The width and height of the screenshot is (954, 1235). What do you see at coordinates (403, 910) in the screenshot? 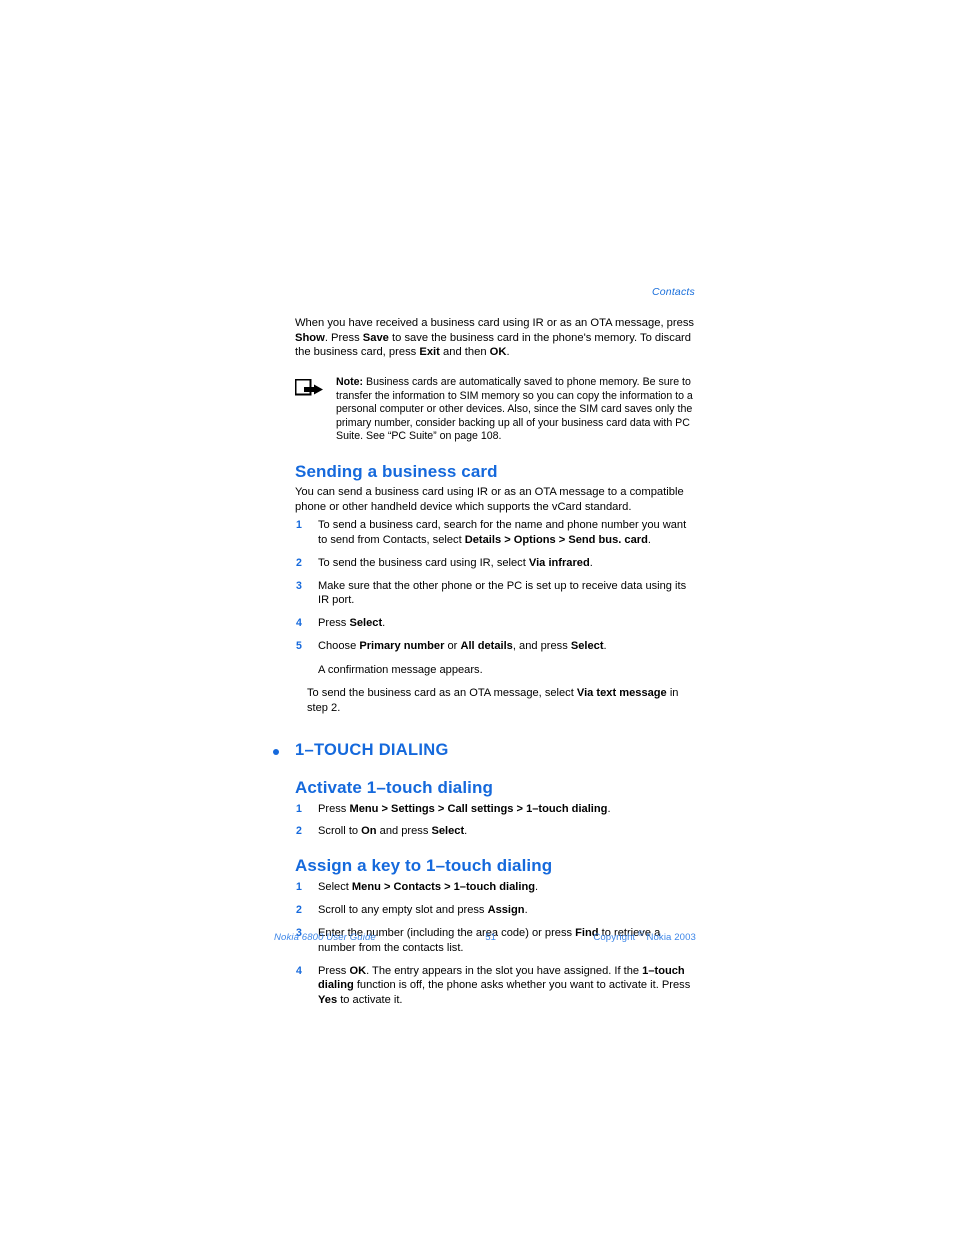
I see `step-text-1: Scroll to any empty slot and press` at bounding box center [403, 910].